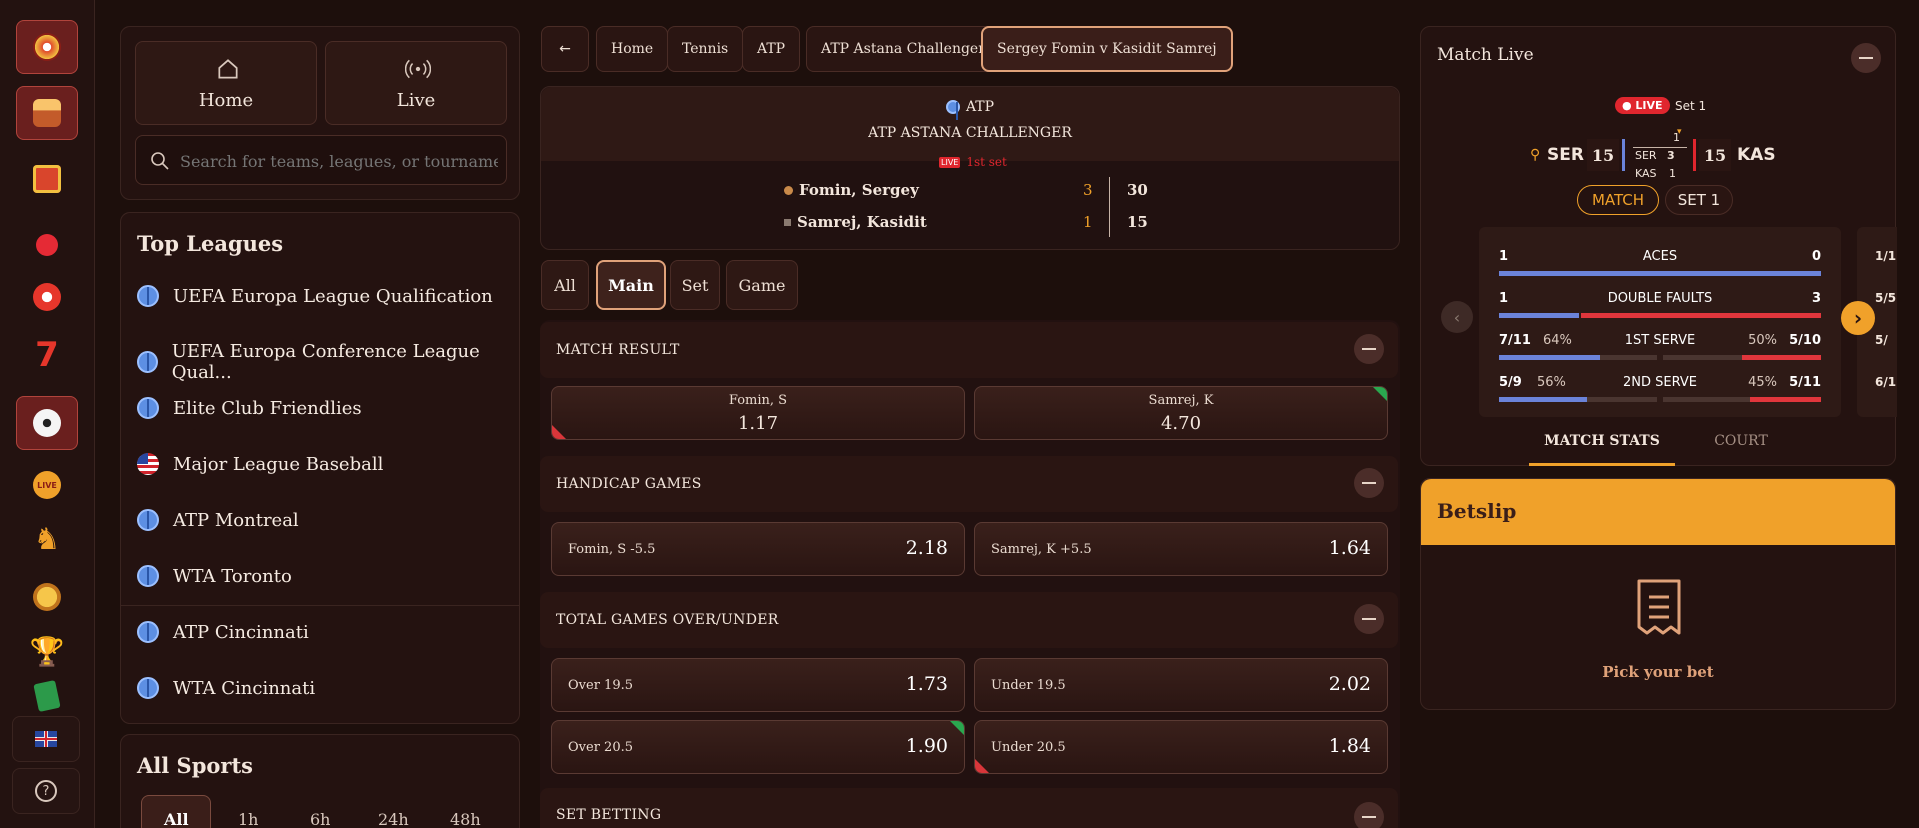  Describe the element at coordinates (1858, 318) in the screenshot. I see `next-arrow-icon: ›` at that location.